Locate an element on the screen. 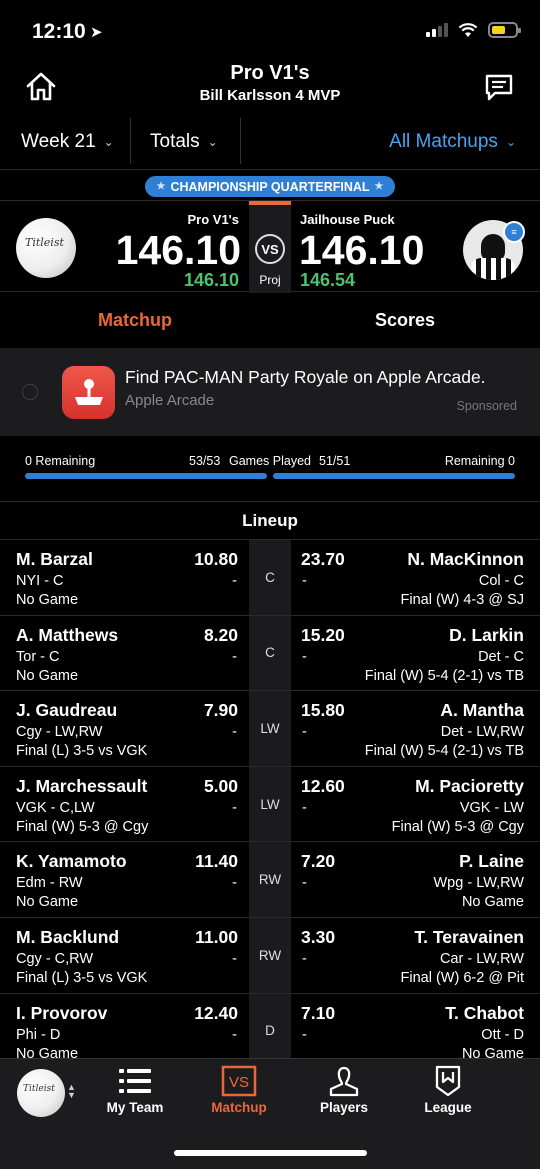 Image resolution: width=540 pixels, height=1169 pixels. player-points-left: 12.40 is located at coordinates (216, 1012).